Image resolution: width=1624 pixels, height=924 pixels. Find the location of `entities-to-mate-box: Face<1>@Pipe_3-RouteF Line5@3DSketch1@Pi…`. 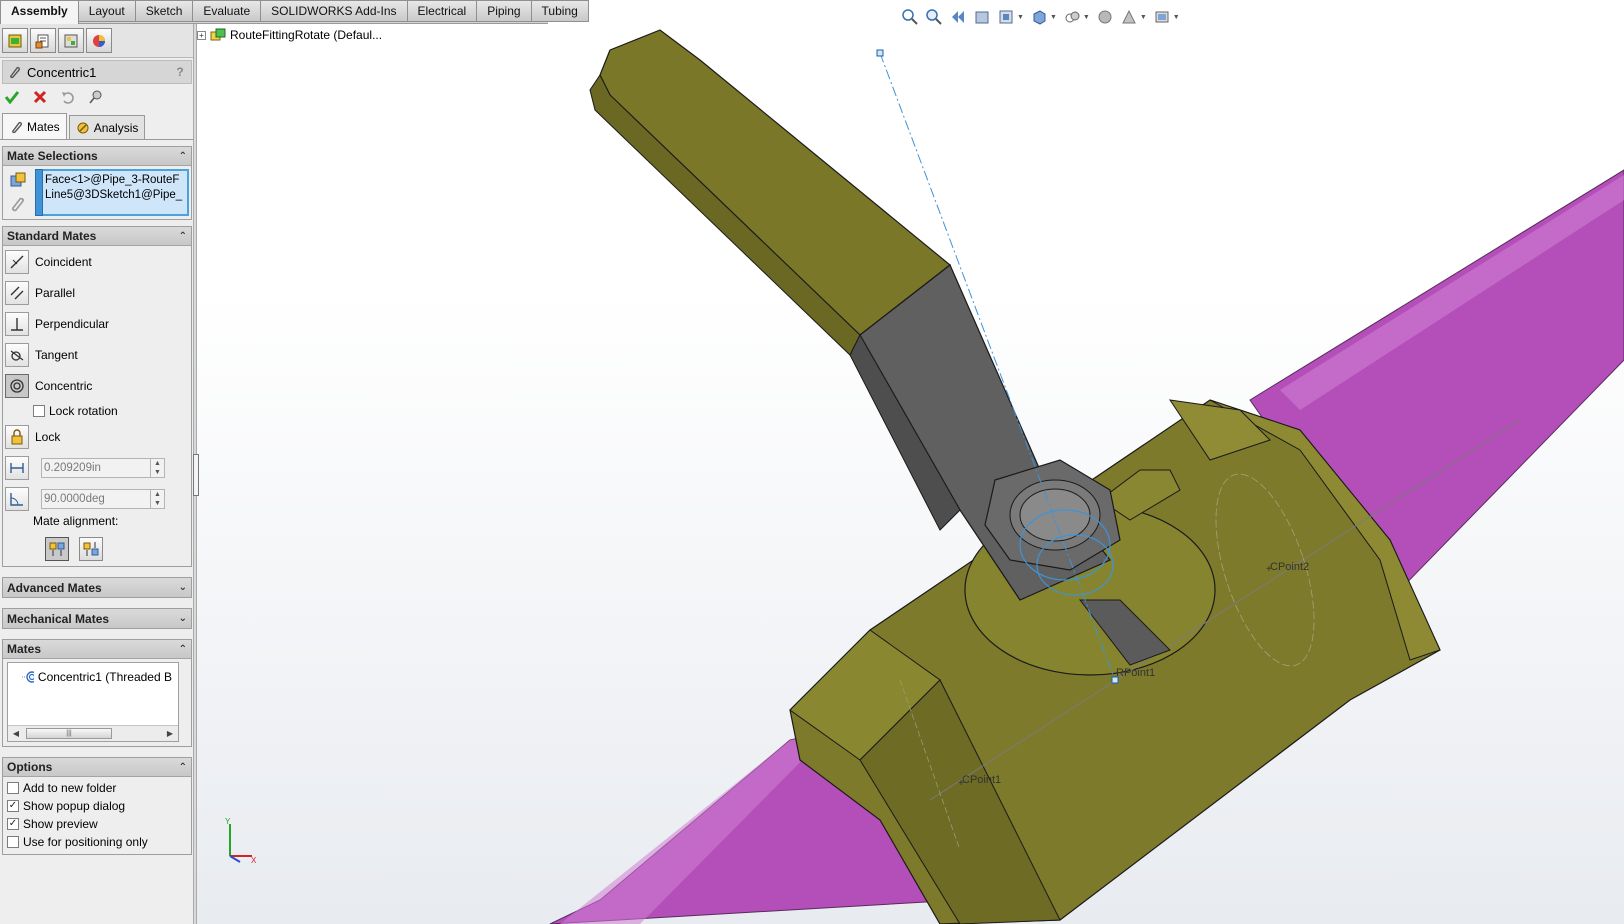

entities-to-mate-box: Face<1>@Pipe_3-RouteF Line5@3DSketch1@Pi… is located at coordinates (112, 192).